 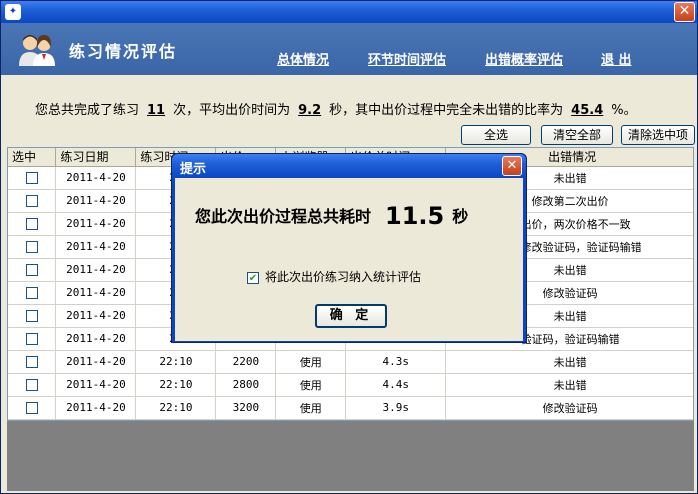 I want to click on users-icon, so click(x=37, y=50).